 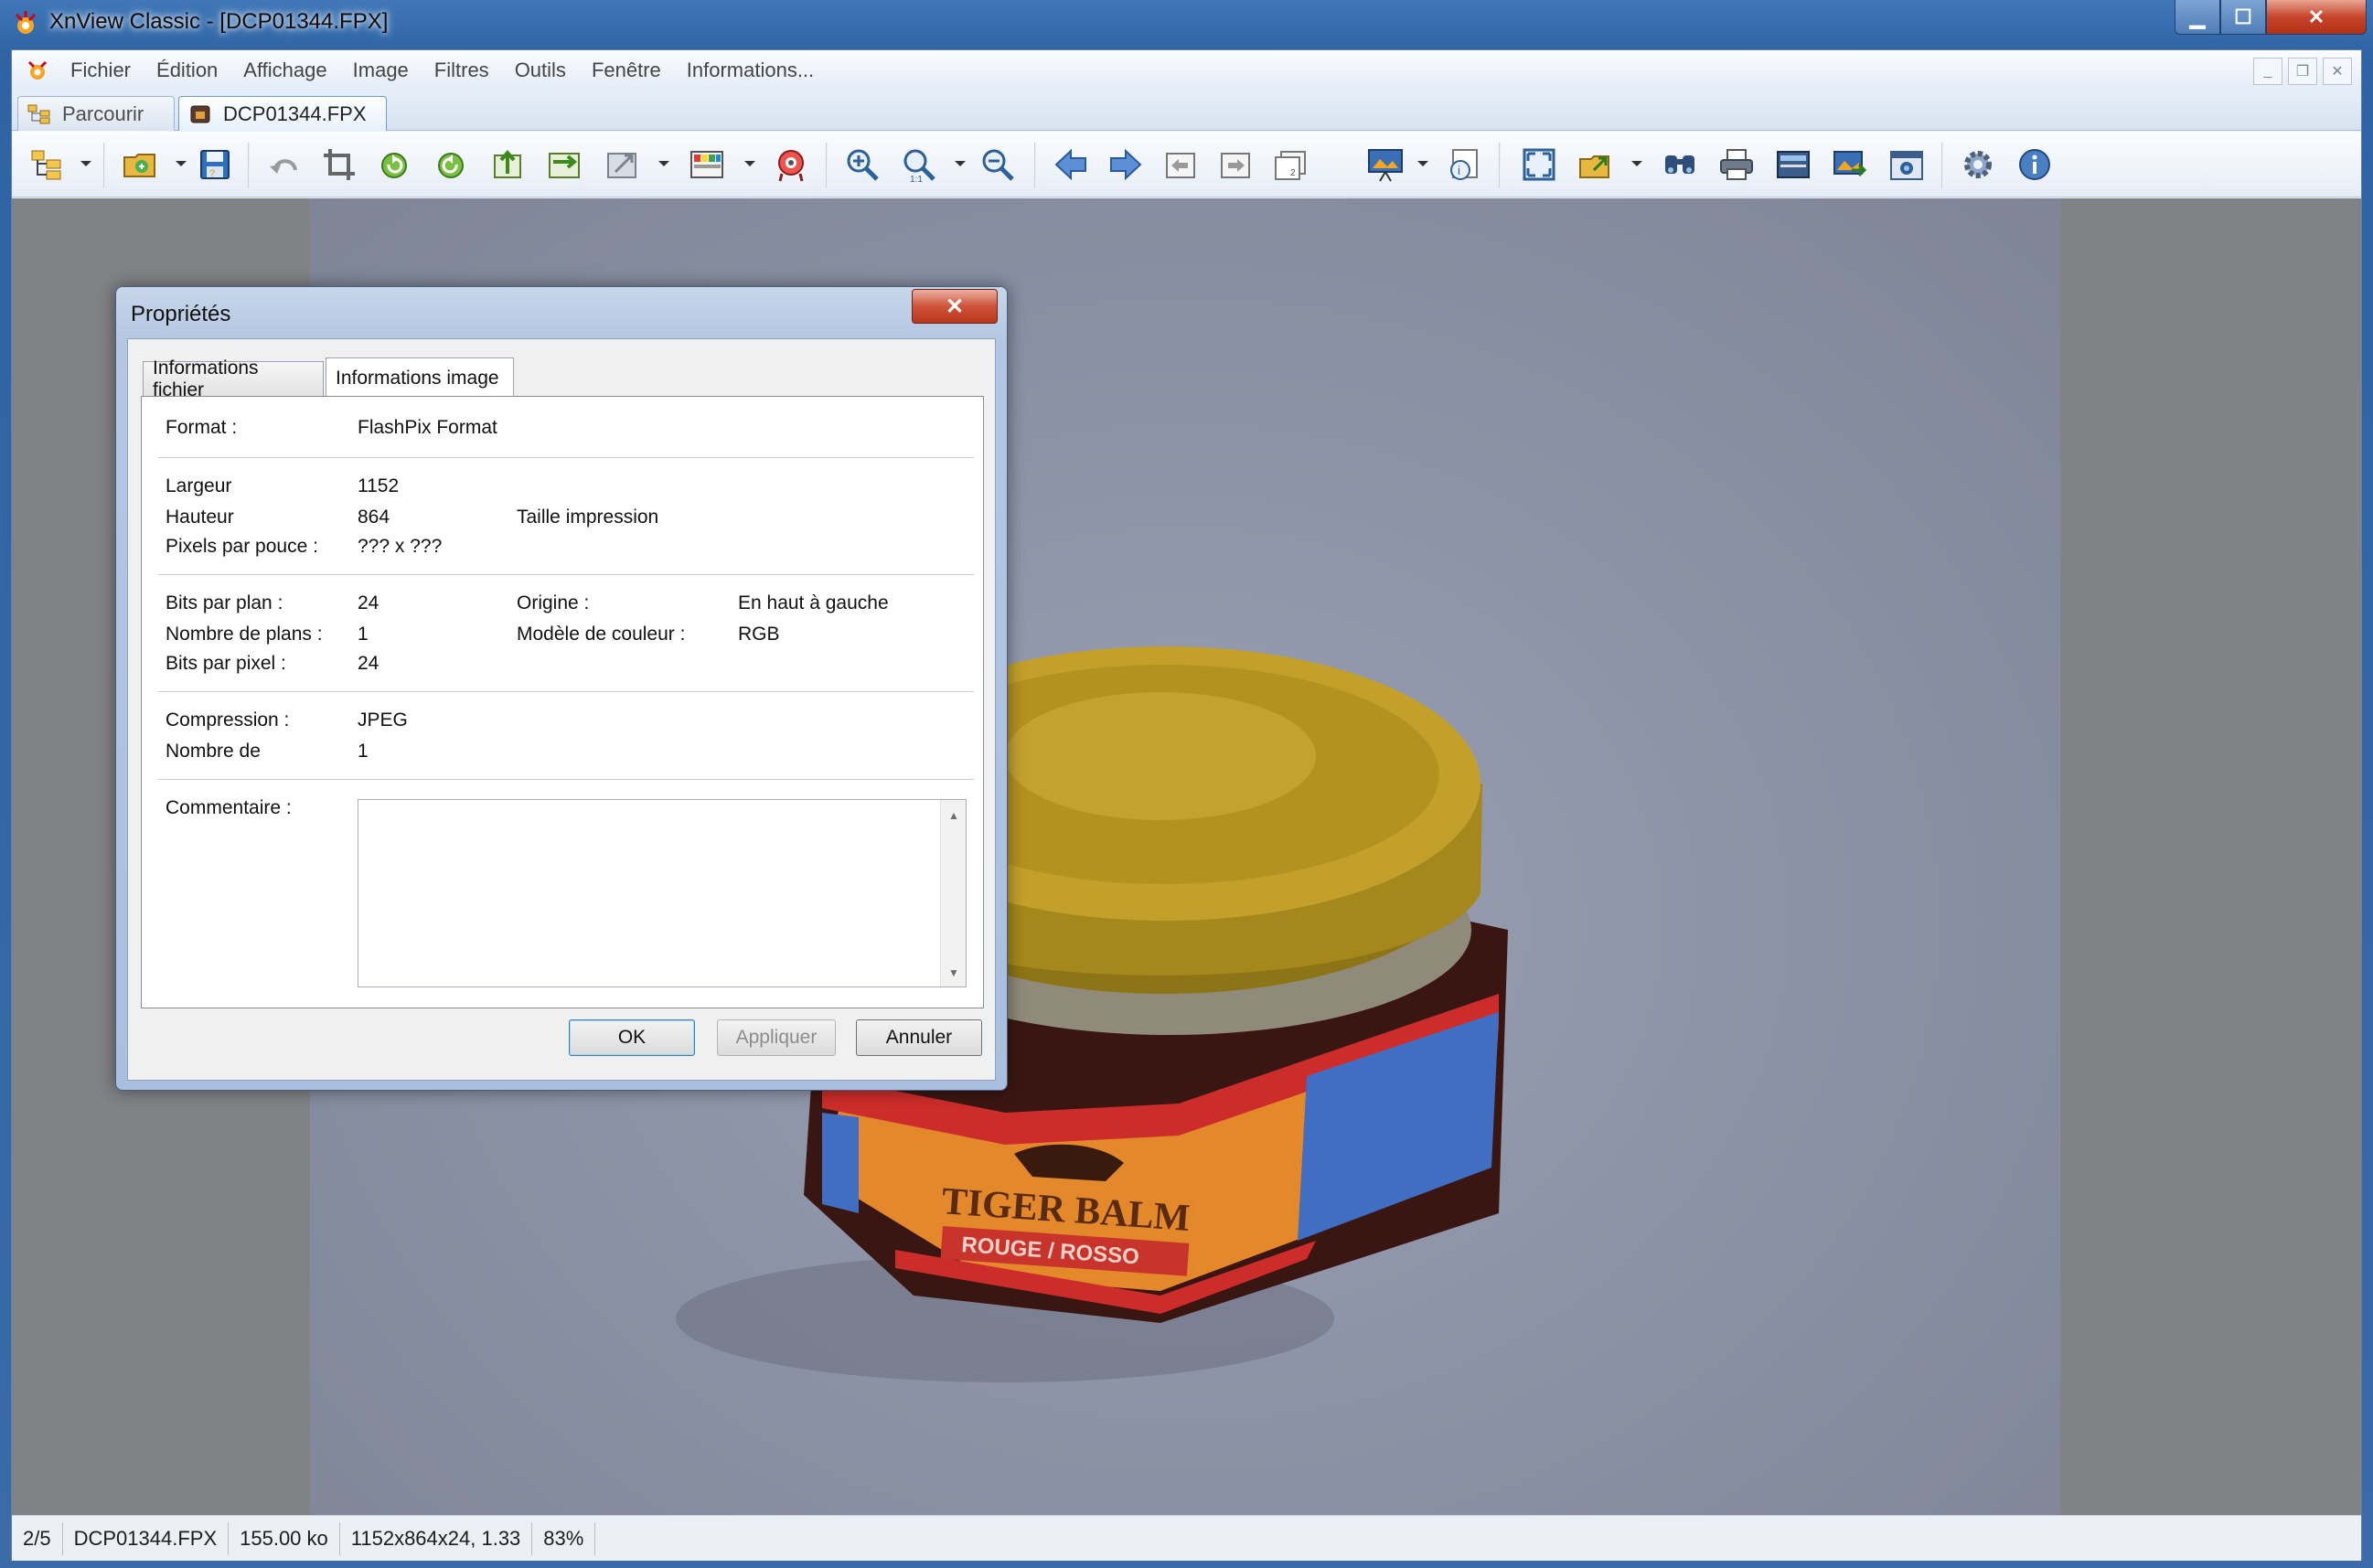 I want to click on dialog-close-button: ✕, so click(x=955, y=306).